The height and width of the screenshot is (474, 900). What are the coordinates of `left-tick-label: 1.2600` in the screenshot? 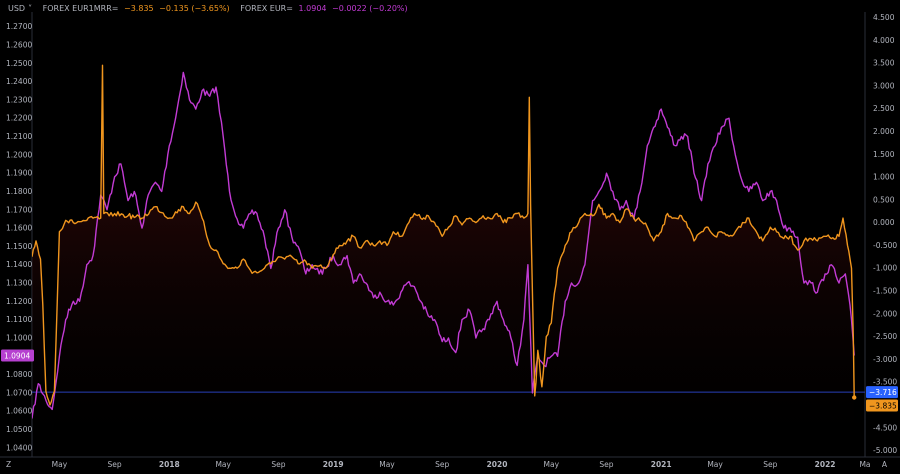 It's located at (19, 45).